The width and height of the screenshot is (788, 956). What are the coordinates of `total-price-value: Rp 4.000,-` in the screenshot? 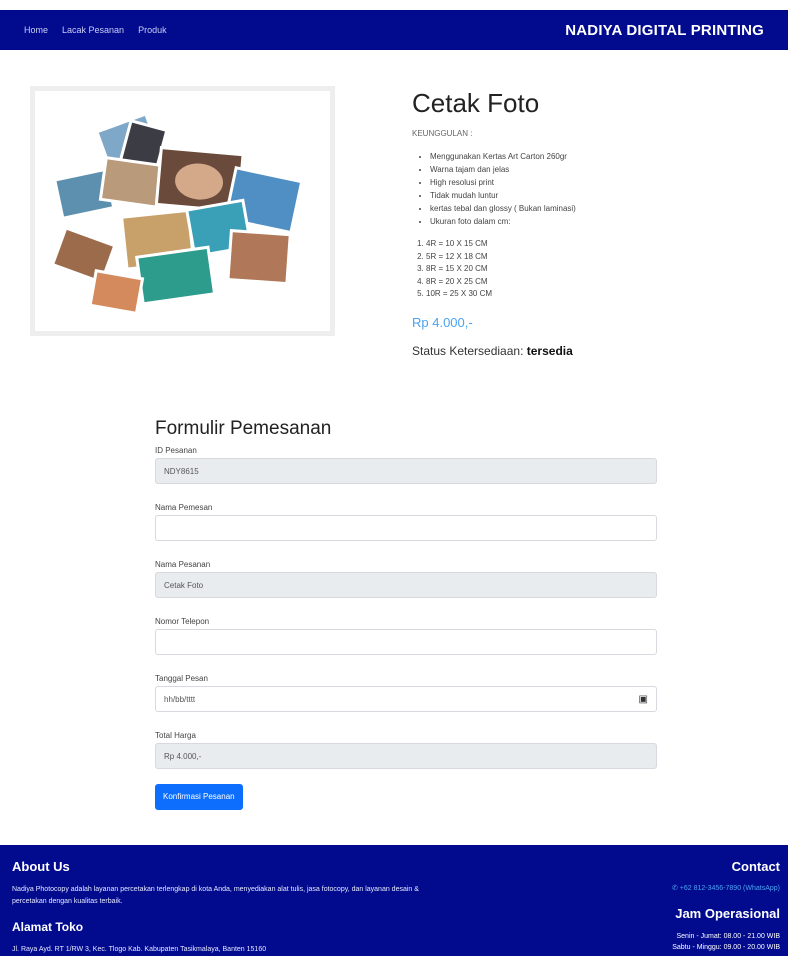 It's located at (183, 756).